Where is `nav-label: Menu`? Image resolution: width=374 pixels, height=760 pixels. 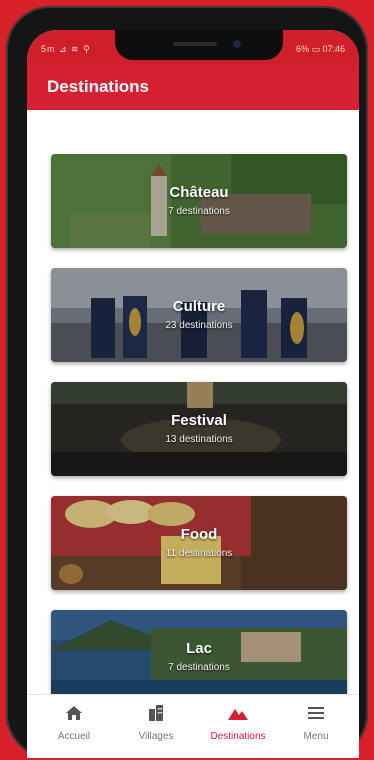
nav-label: Menu is located at coordinates (316, 736).